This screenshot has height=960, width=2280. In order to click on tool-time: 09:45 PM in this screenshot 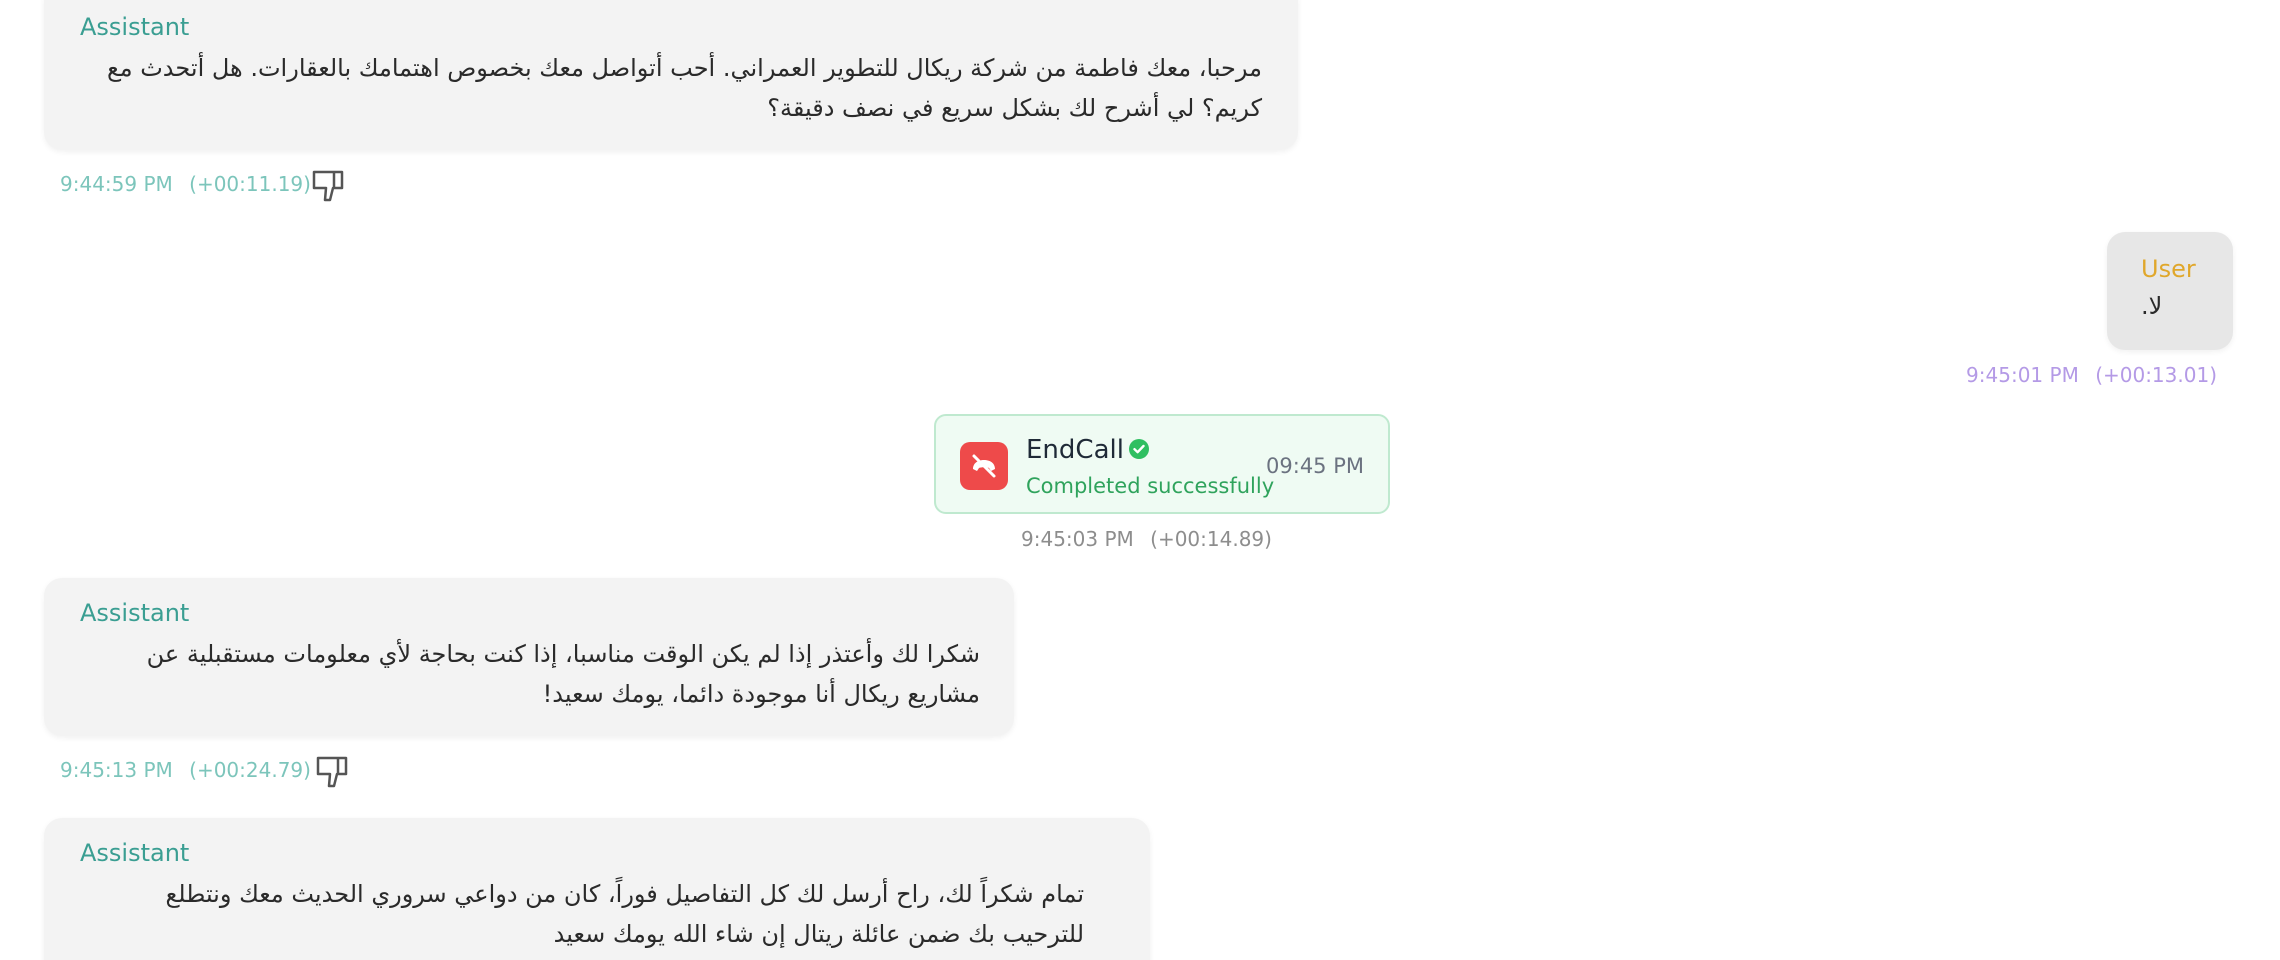, I will do `click(1315, 466)`.